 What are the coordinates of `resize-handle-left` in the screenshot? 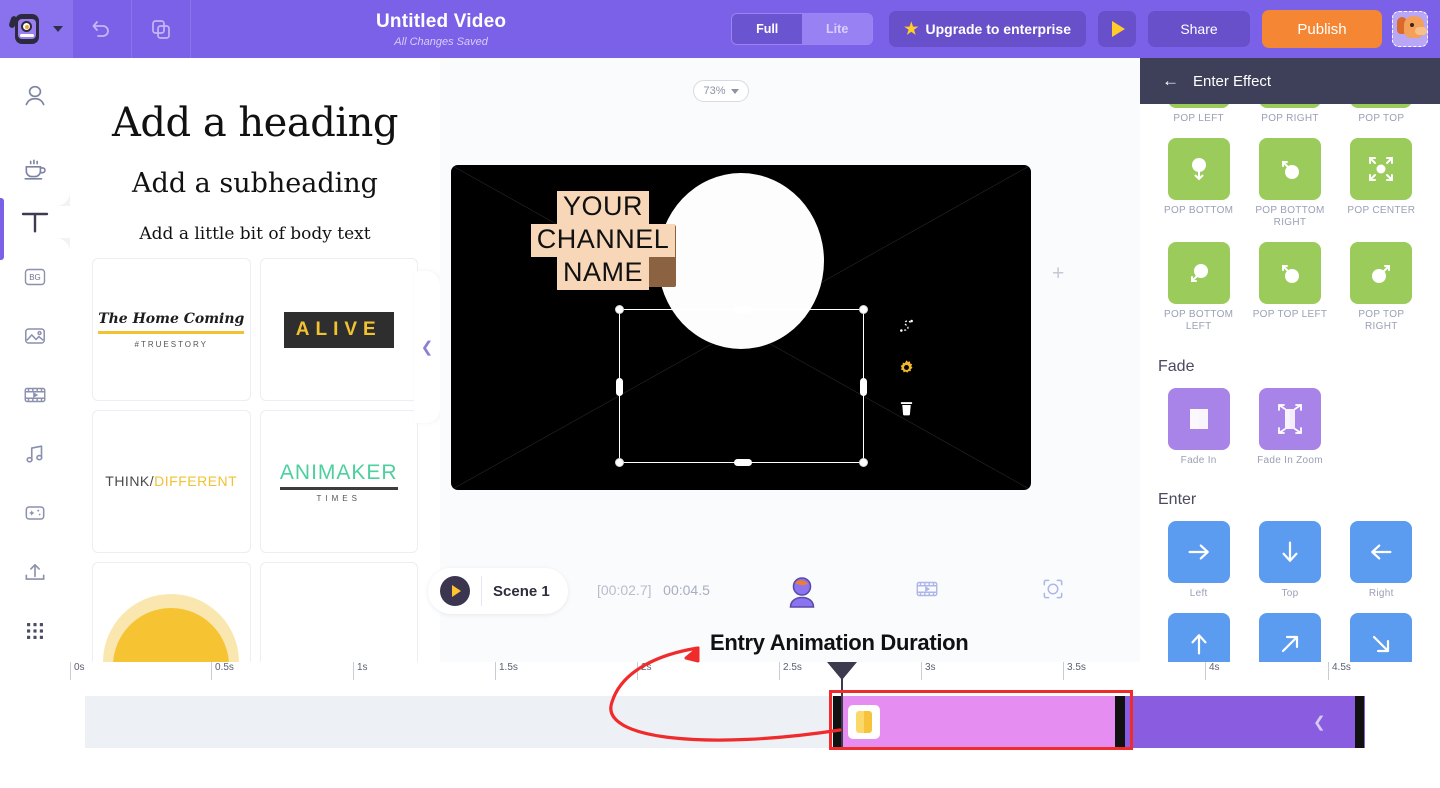 It's located at (619, 387).